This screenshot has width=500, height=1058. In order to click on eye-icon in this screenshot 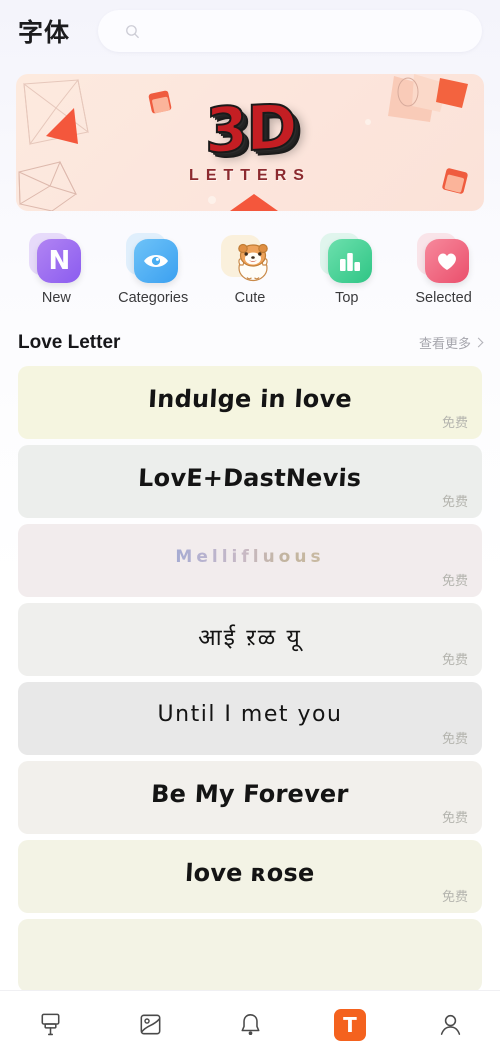, I will do `click(156, 261)`.